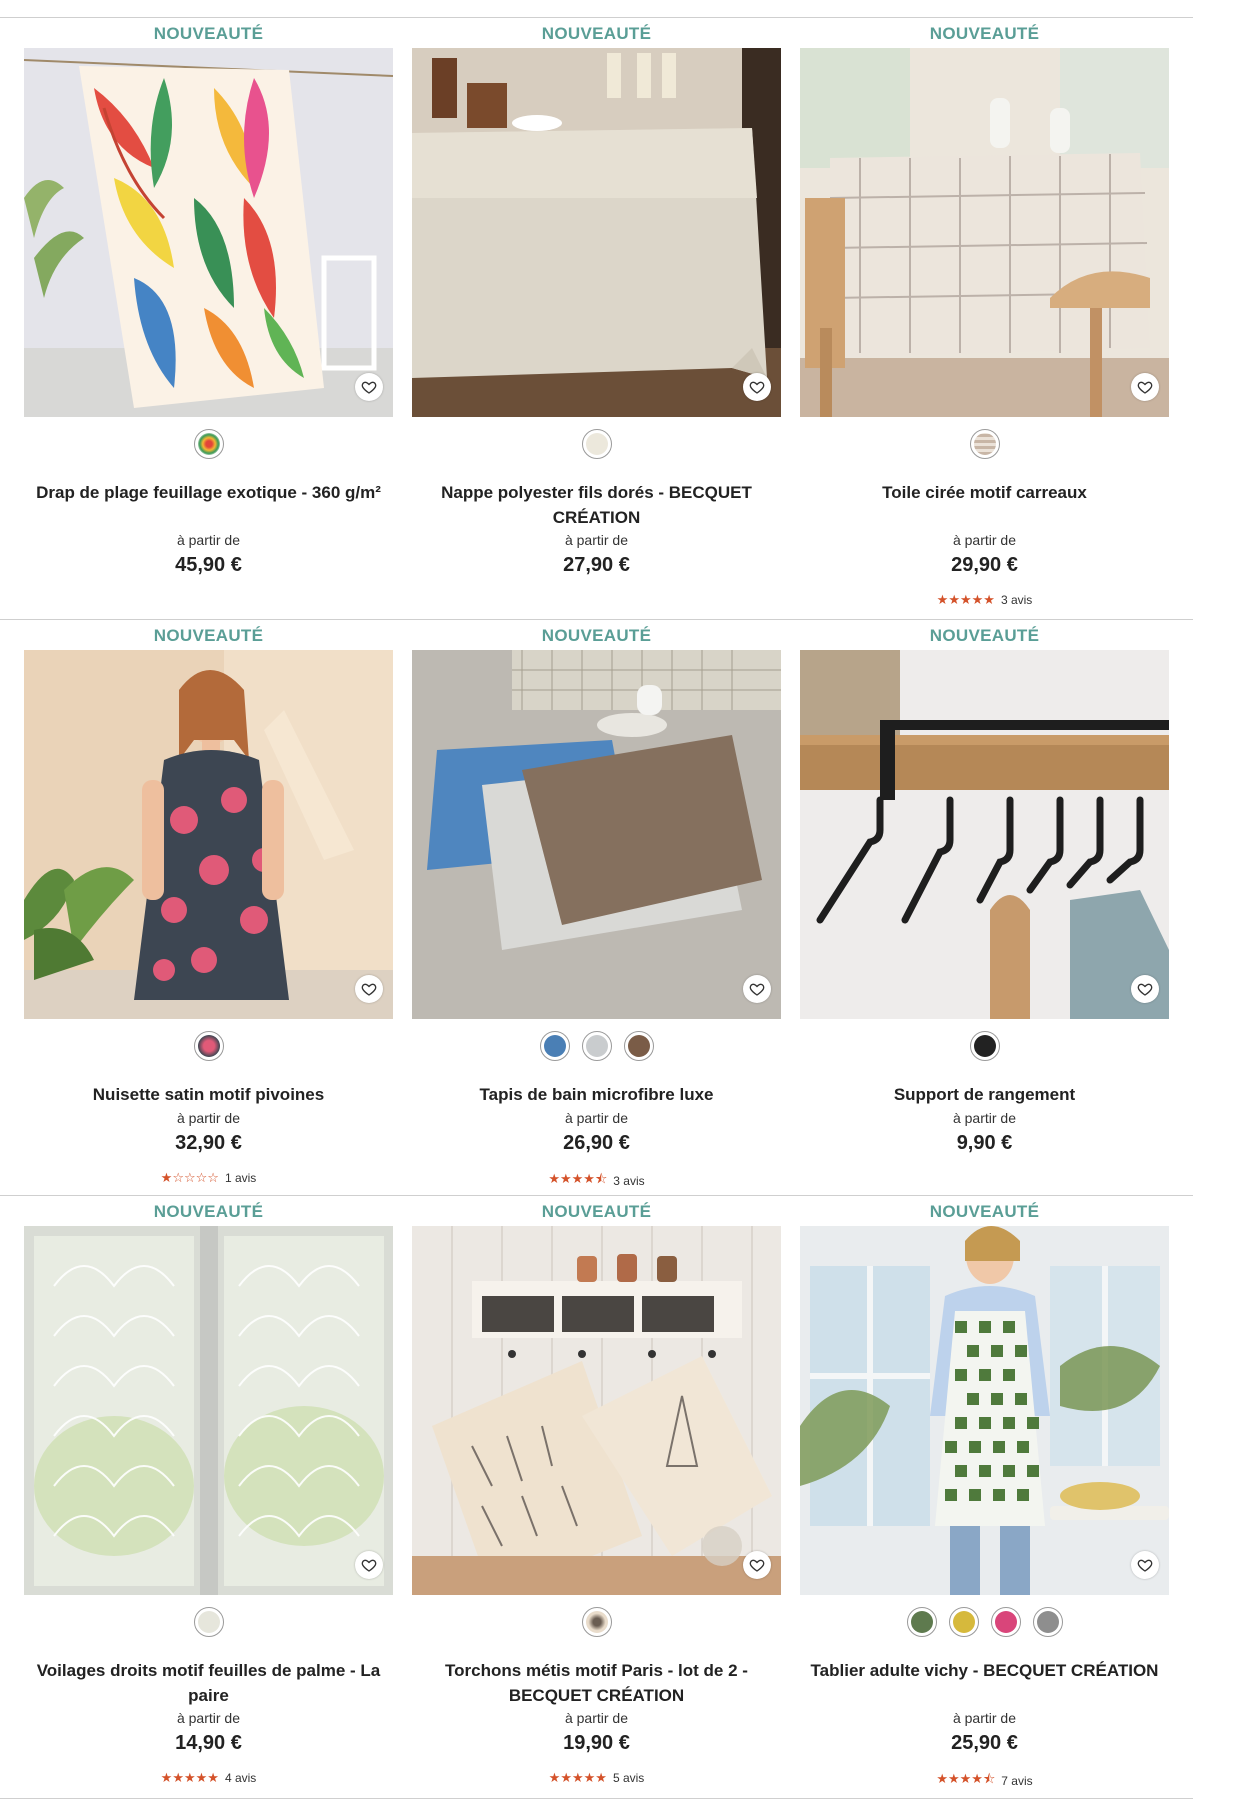 Image resolution: width=1250 pixels, height=1807 pixels. I want to click on product-price: 19,90 €, so click(596, 1743).